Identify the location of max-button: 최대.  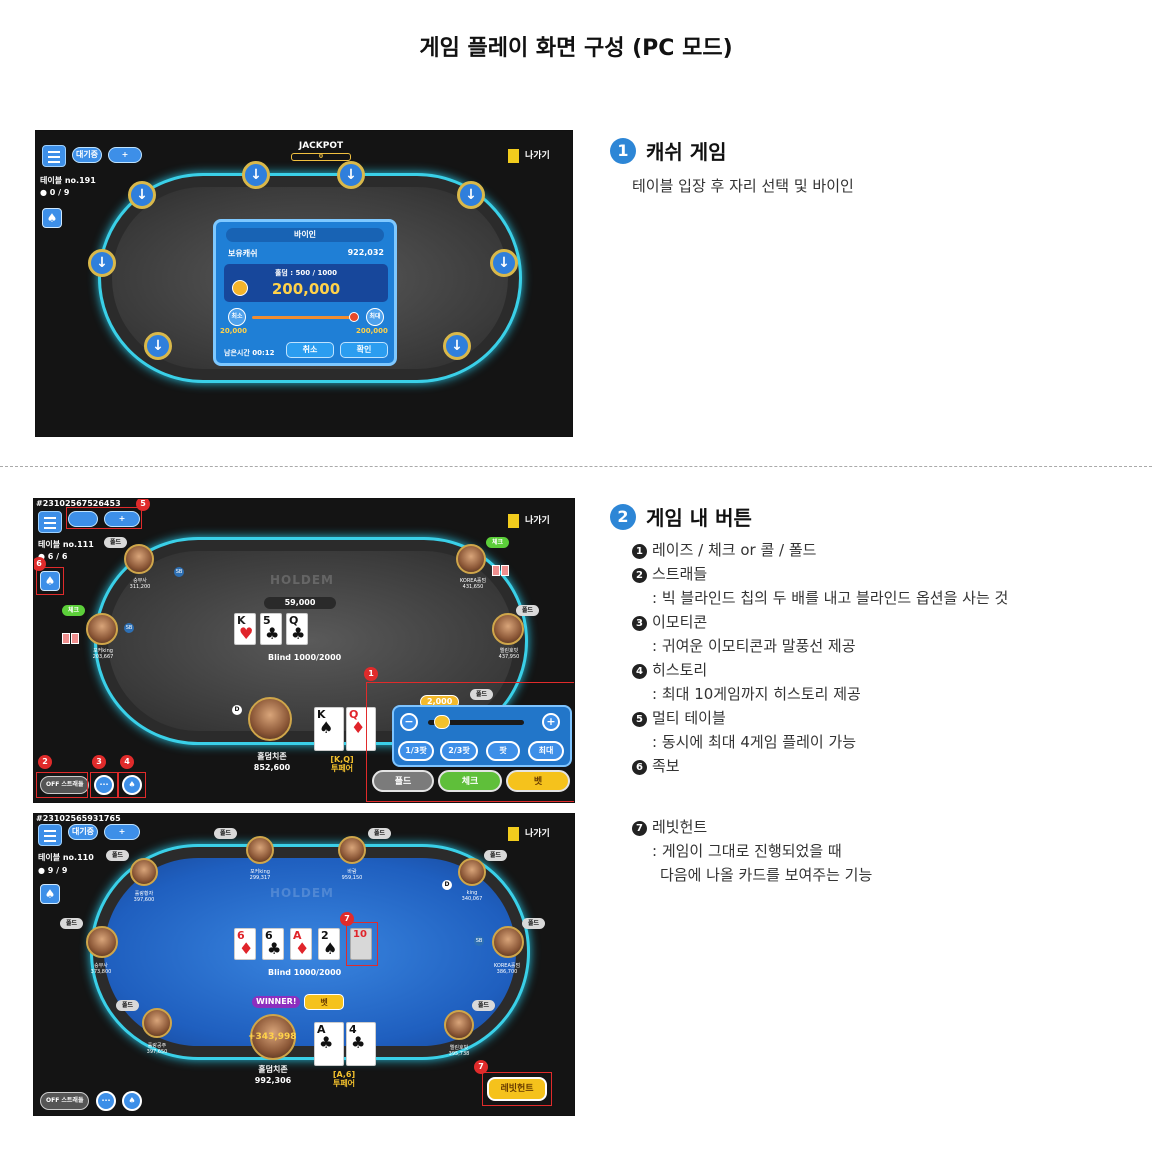
(375, 317).